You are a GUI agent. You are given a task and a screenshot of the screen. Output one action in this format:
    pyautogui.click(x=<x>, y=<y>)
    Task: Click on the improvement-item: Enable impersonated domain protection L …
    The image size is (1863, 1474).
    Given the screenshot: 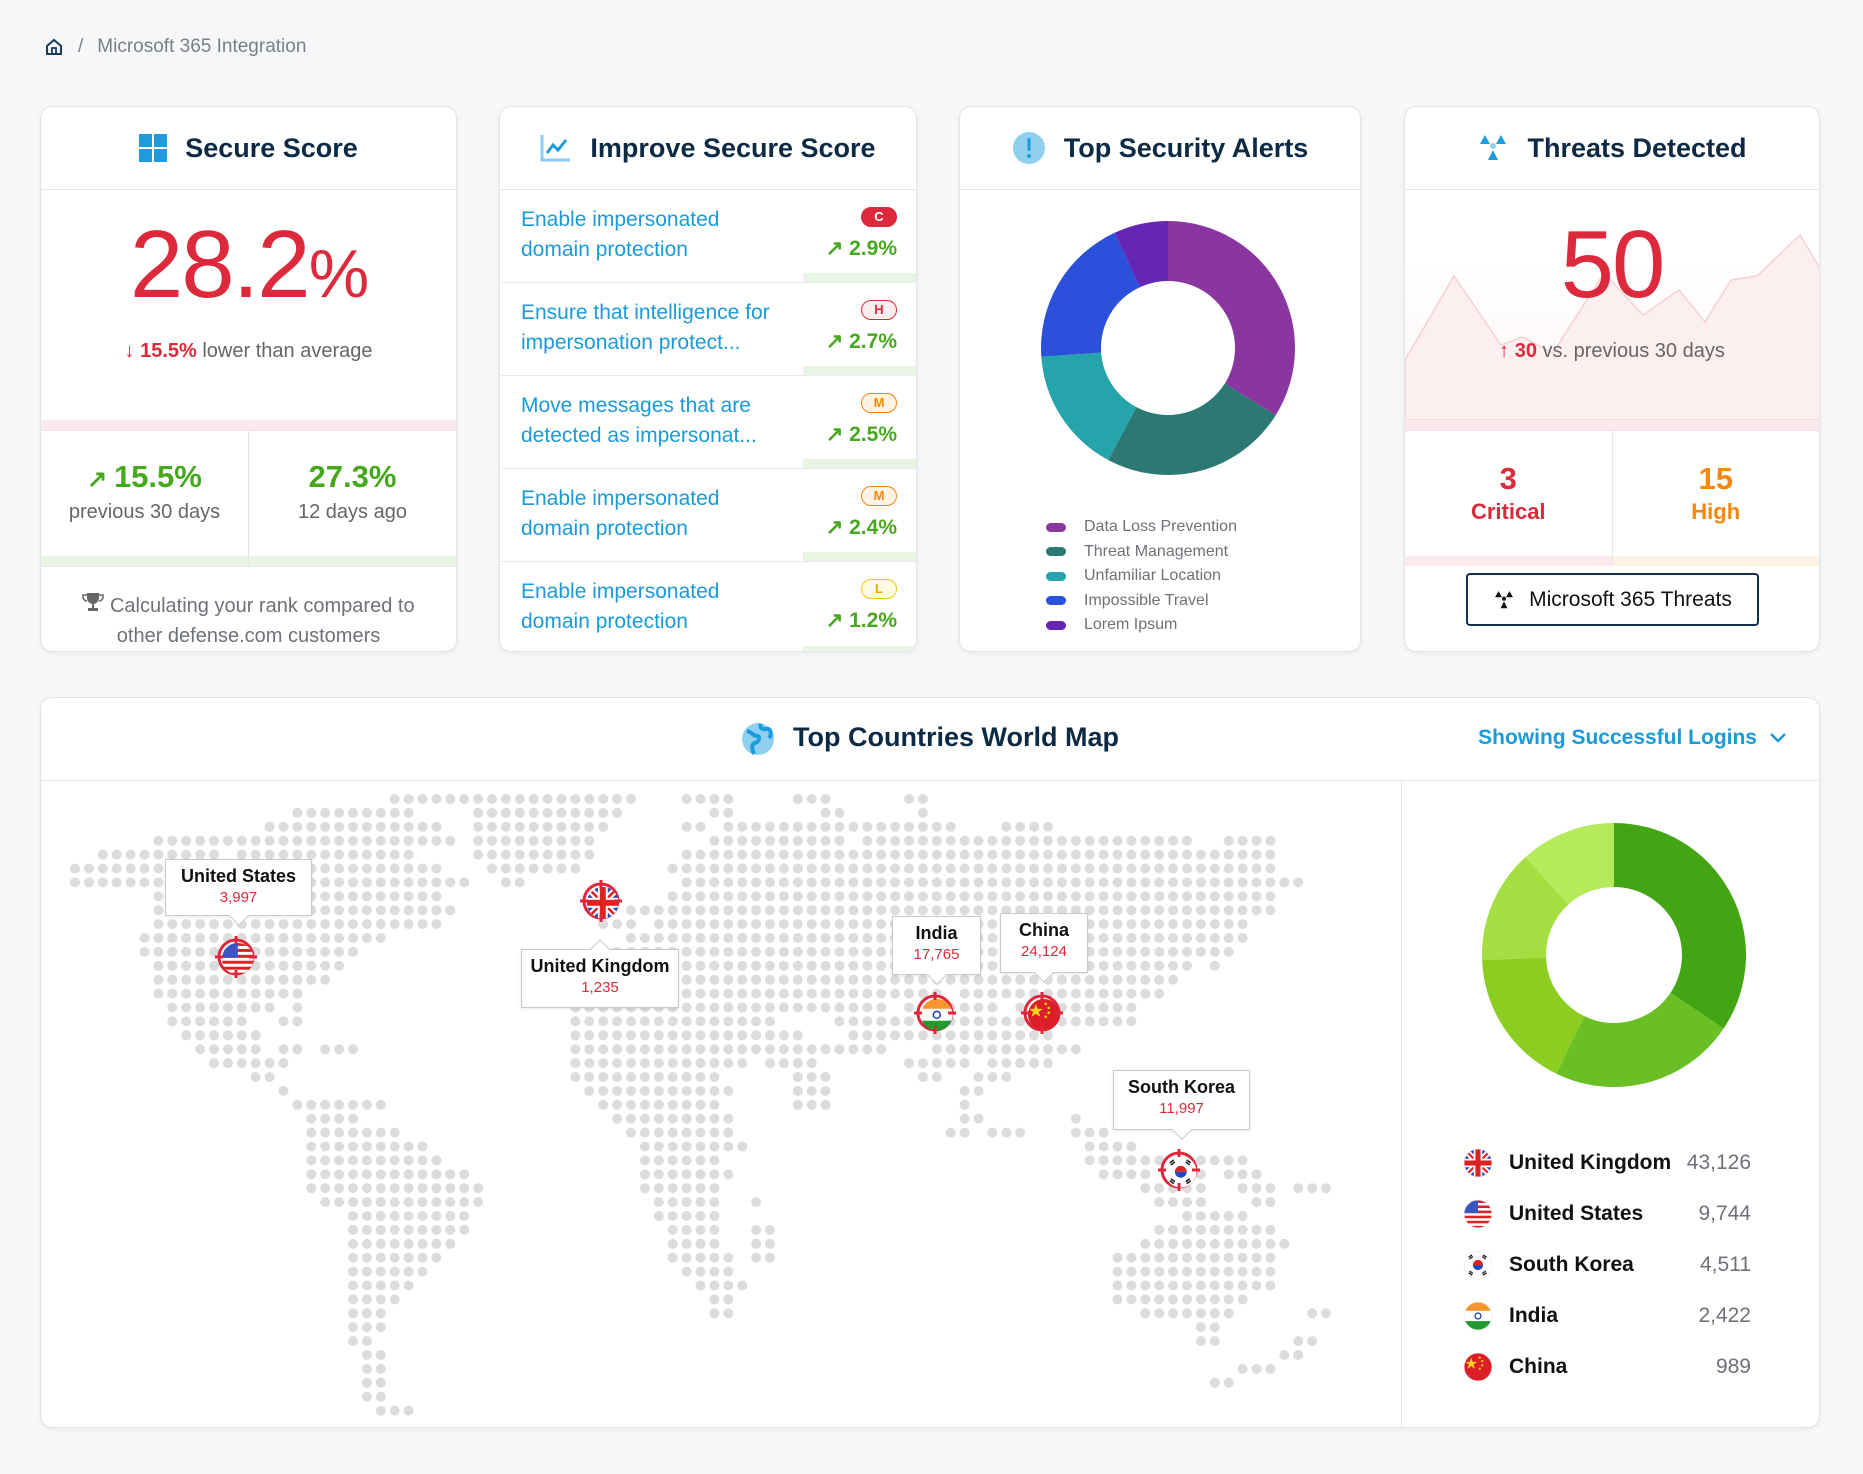 What is the action you would take?
    pyautogui.click(x=708, y=606)
    